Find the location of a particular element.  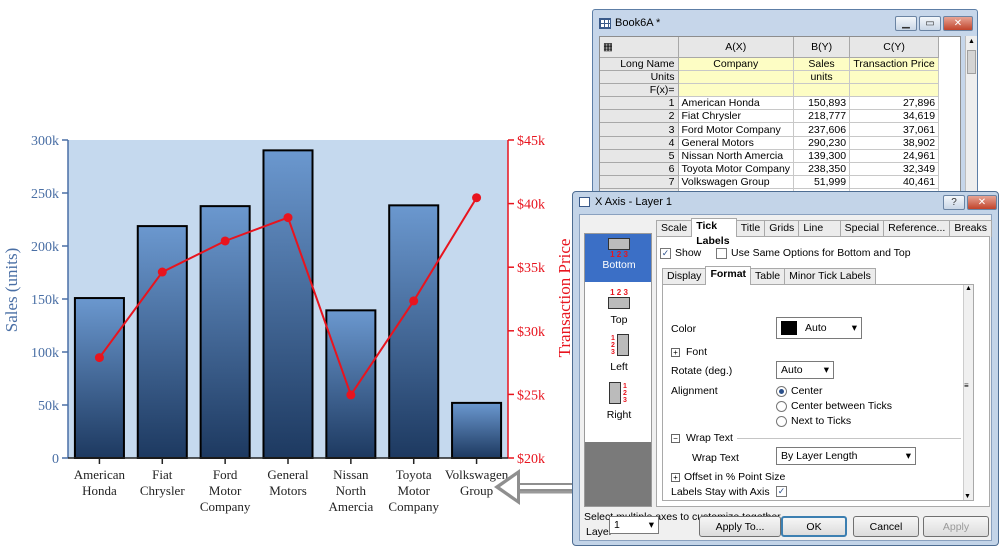

row-header: Units is located at coordinates (639, 77).